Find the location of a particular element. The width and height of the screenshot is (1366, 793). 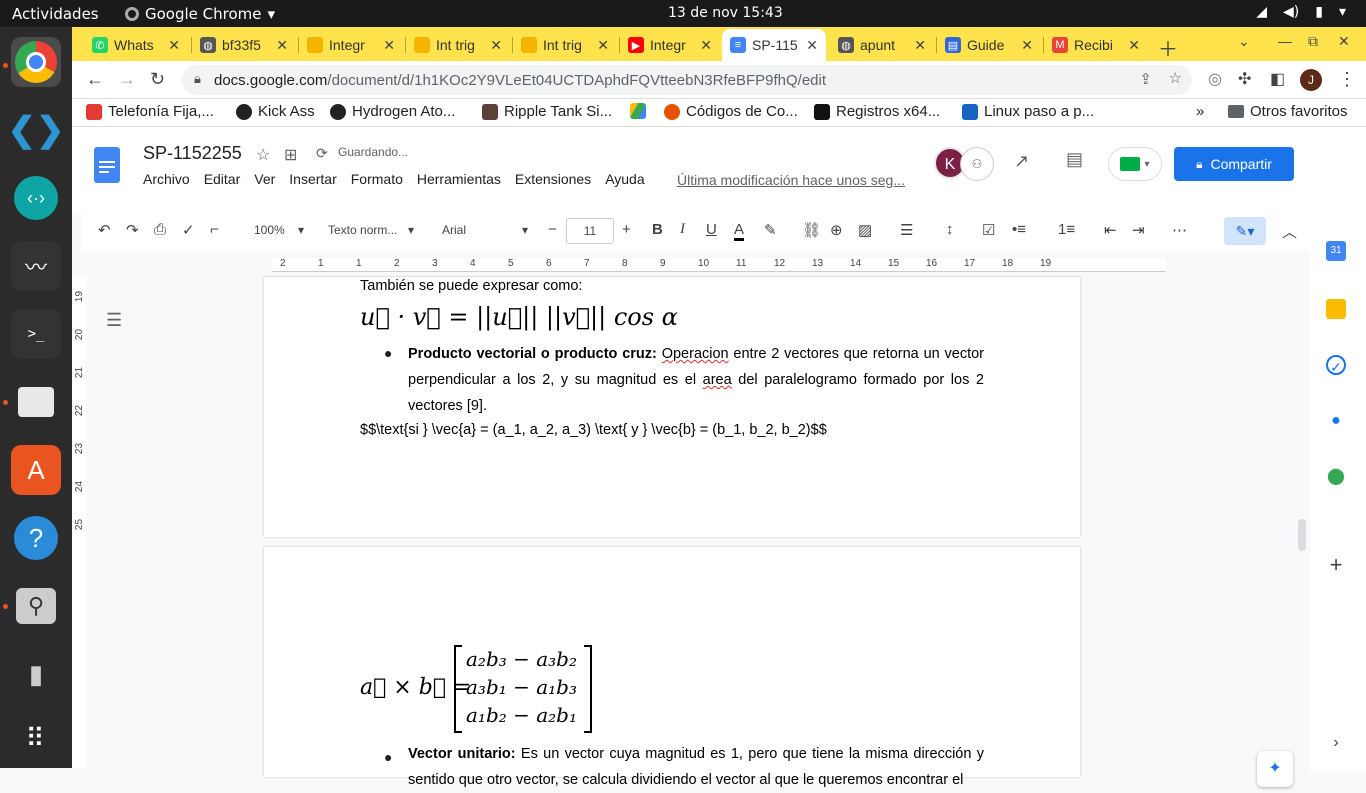

vscode-launcher: ❮❯ is located at coordinates (36, 130).